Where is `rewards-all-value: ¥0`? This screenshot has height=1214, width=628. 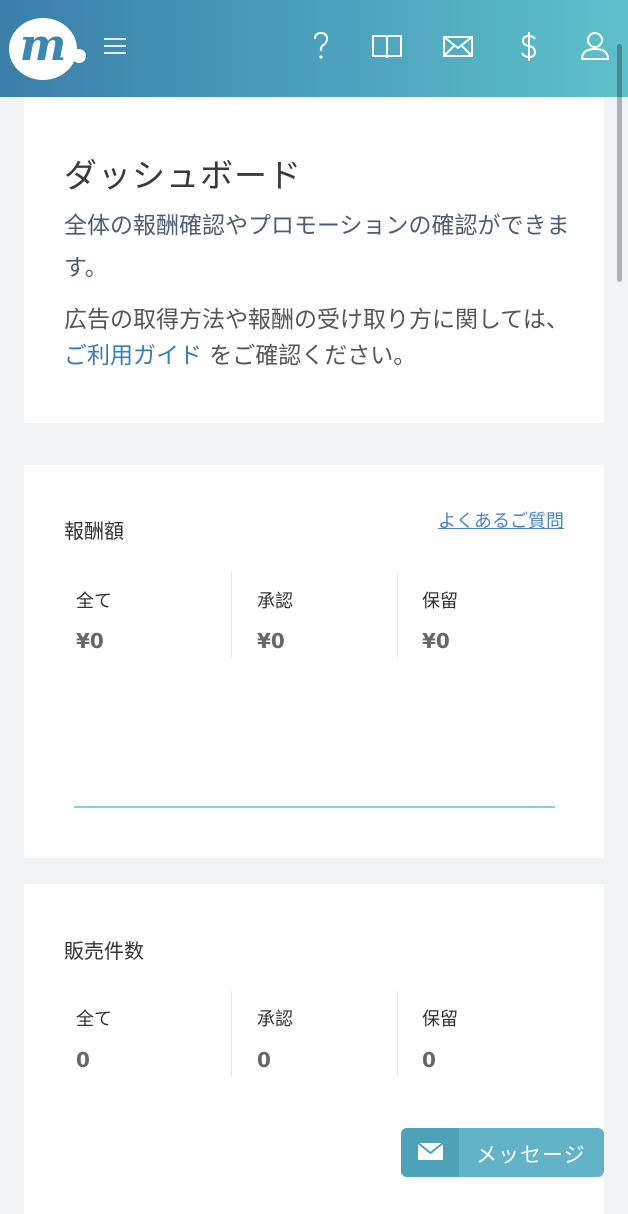 rewards-all-value: ¥0 is located at coordinates (90, 641).